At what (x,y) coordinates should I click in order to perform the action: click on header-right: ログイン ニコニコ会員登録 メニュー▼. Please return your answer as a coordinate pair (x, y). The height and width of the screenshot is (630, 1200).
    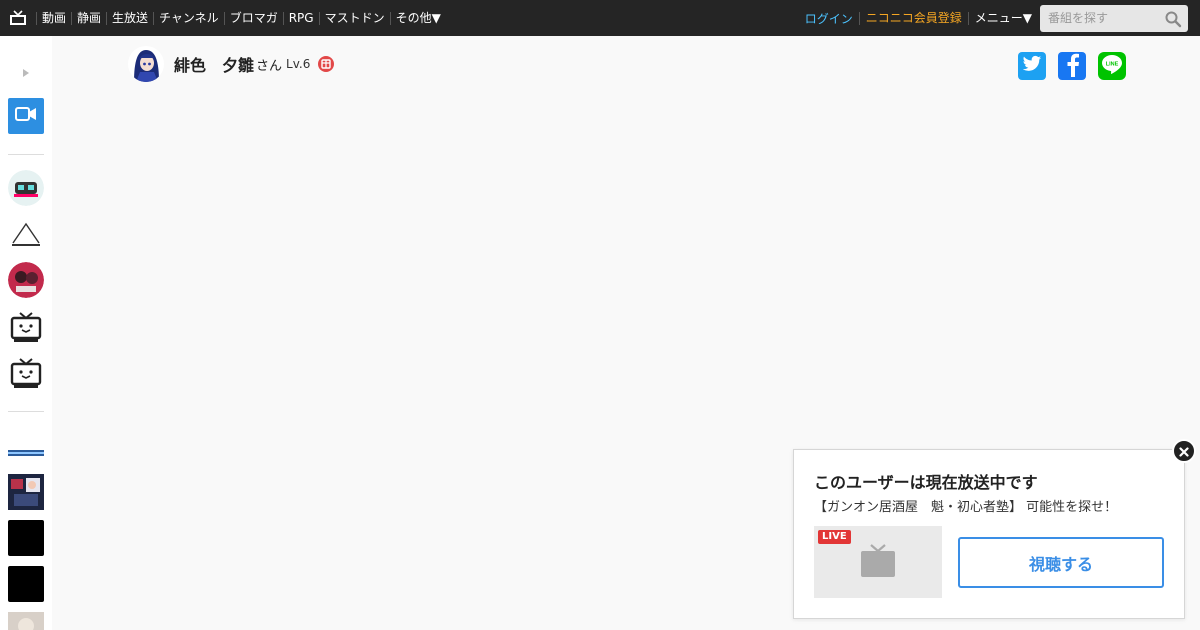
    Looking at the image, I should click on (993, 18).